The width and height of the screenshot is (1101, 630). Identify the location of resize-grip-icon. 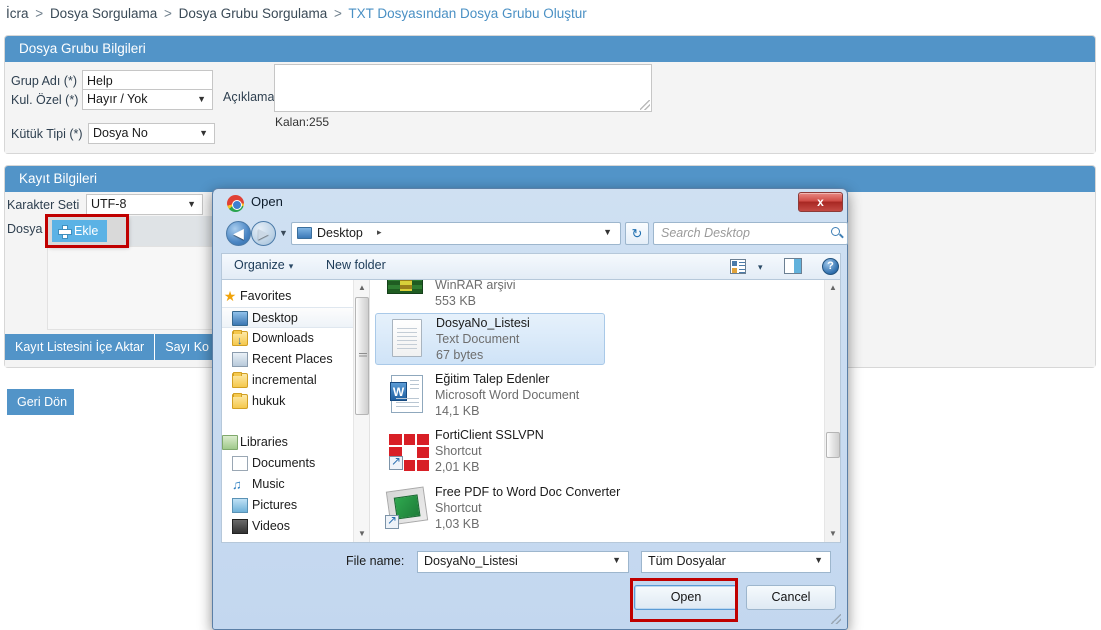
(836, 619).